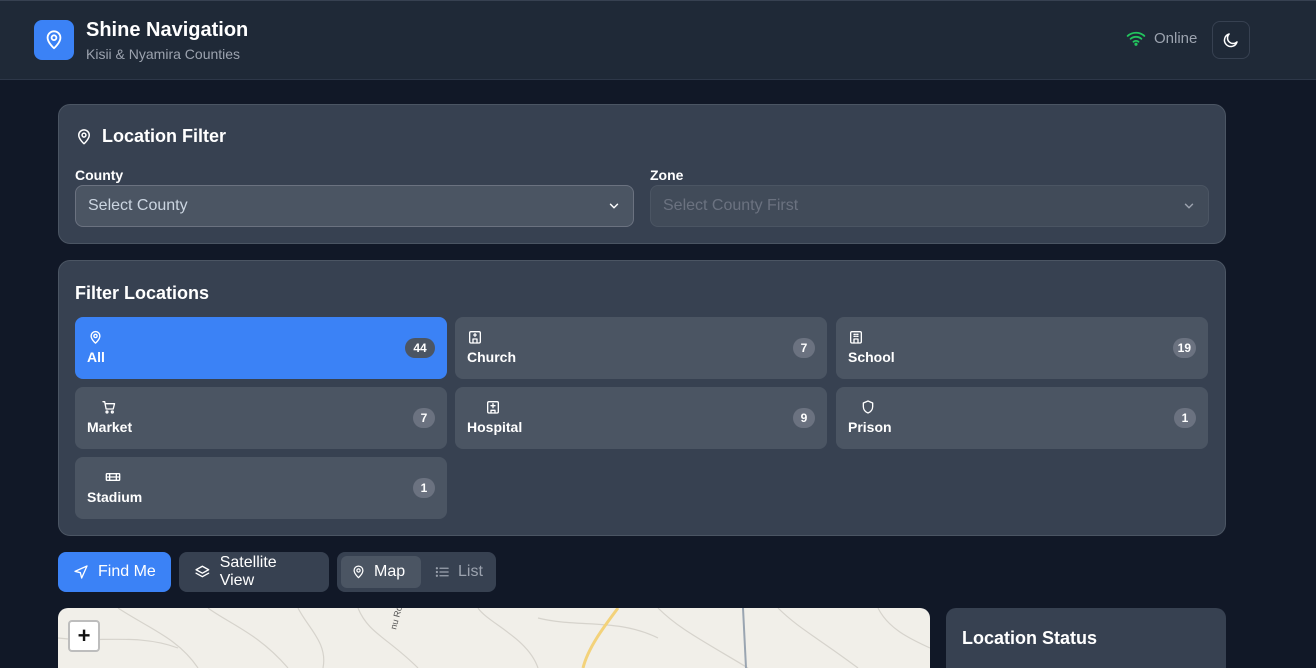 The width and height of the screenshot is (1316, 668). I want to click on filter-tile-label: All, so click(96, 357).